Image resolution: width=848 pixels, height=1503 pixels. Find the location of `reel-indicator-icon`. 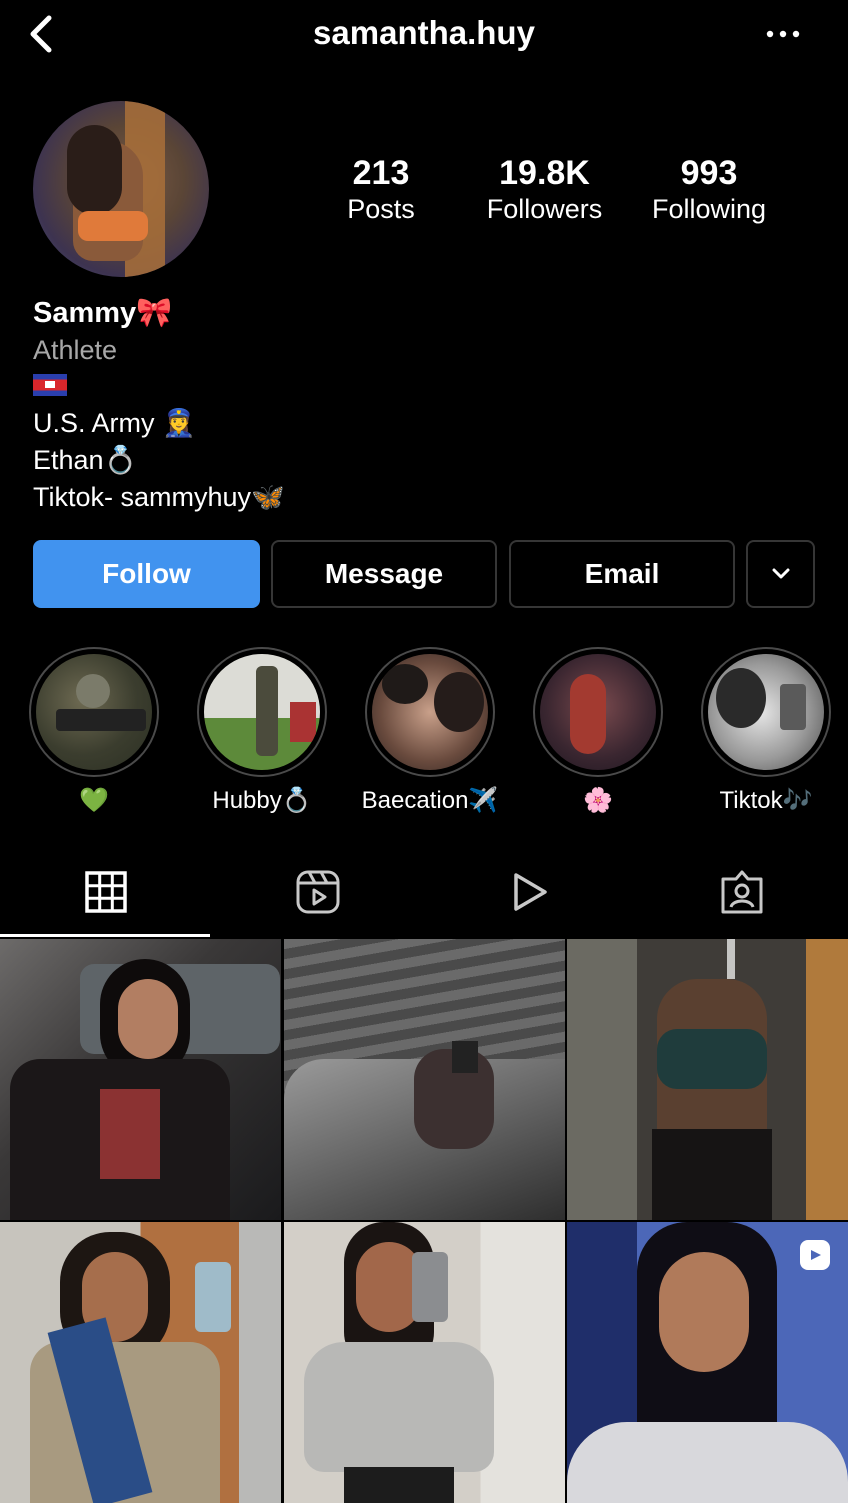

reel-indicator-icon is located at coordinates (815, 1257).